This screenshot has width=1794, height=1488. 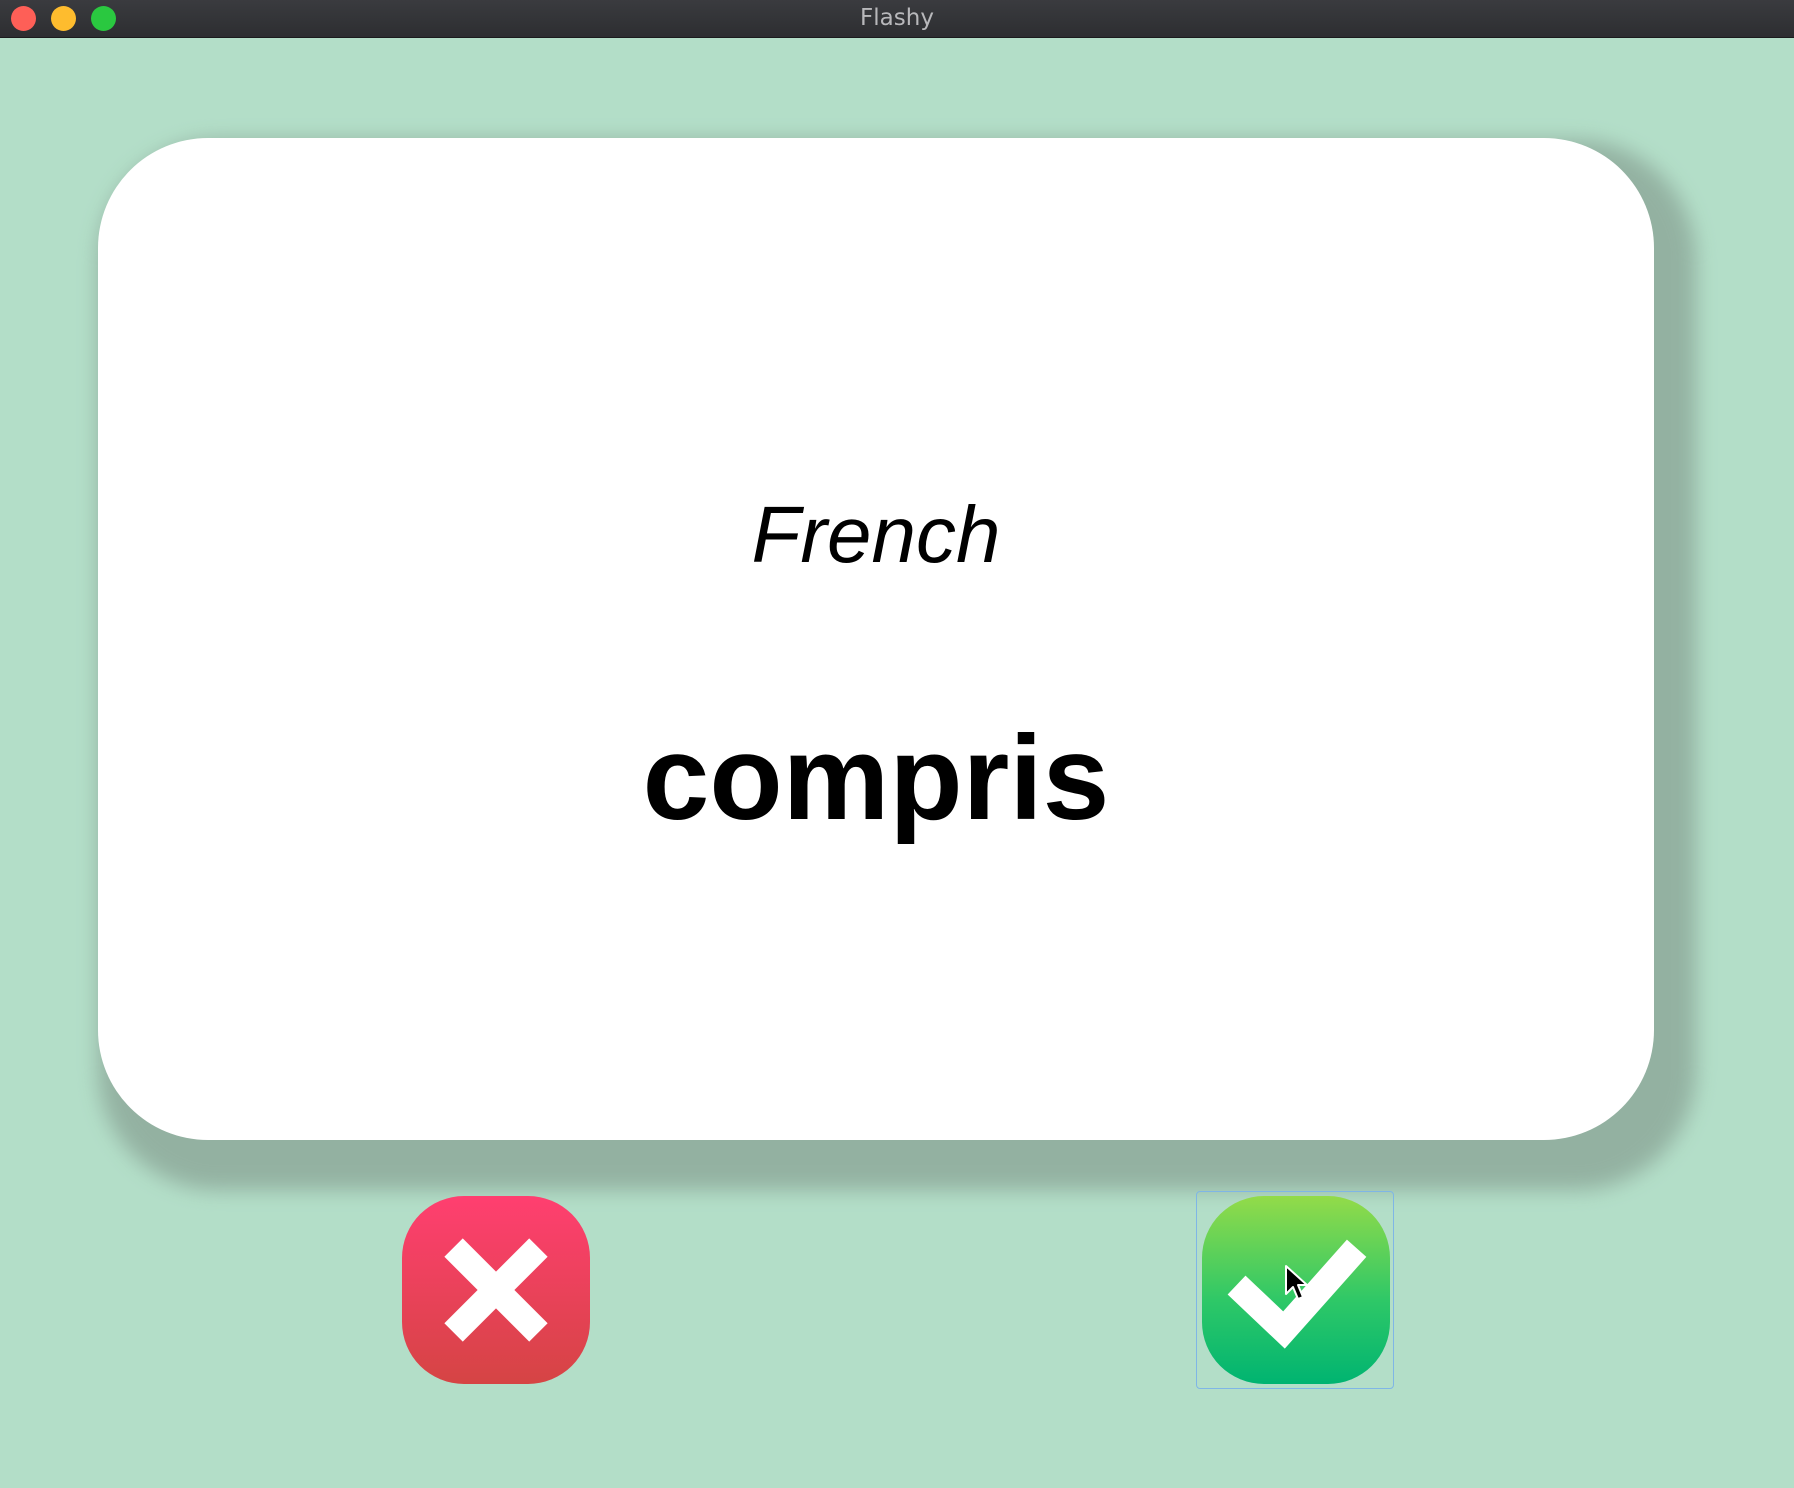 I want to click on title-bar: Flashy, so click(x=897, y=19).